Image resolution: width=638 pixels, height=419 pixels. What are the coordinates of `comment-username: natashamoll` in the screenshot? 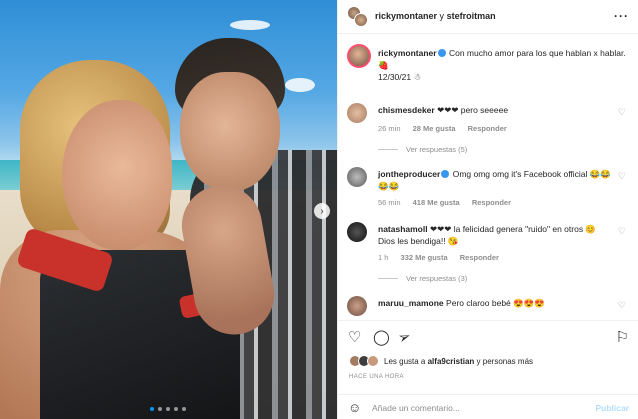 It's located at (403, 229).